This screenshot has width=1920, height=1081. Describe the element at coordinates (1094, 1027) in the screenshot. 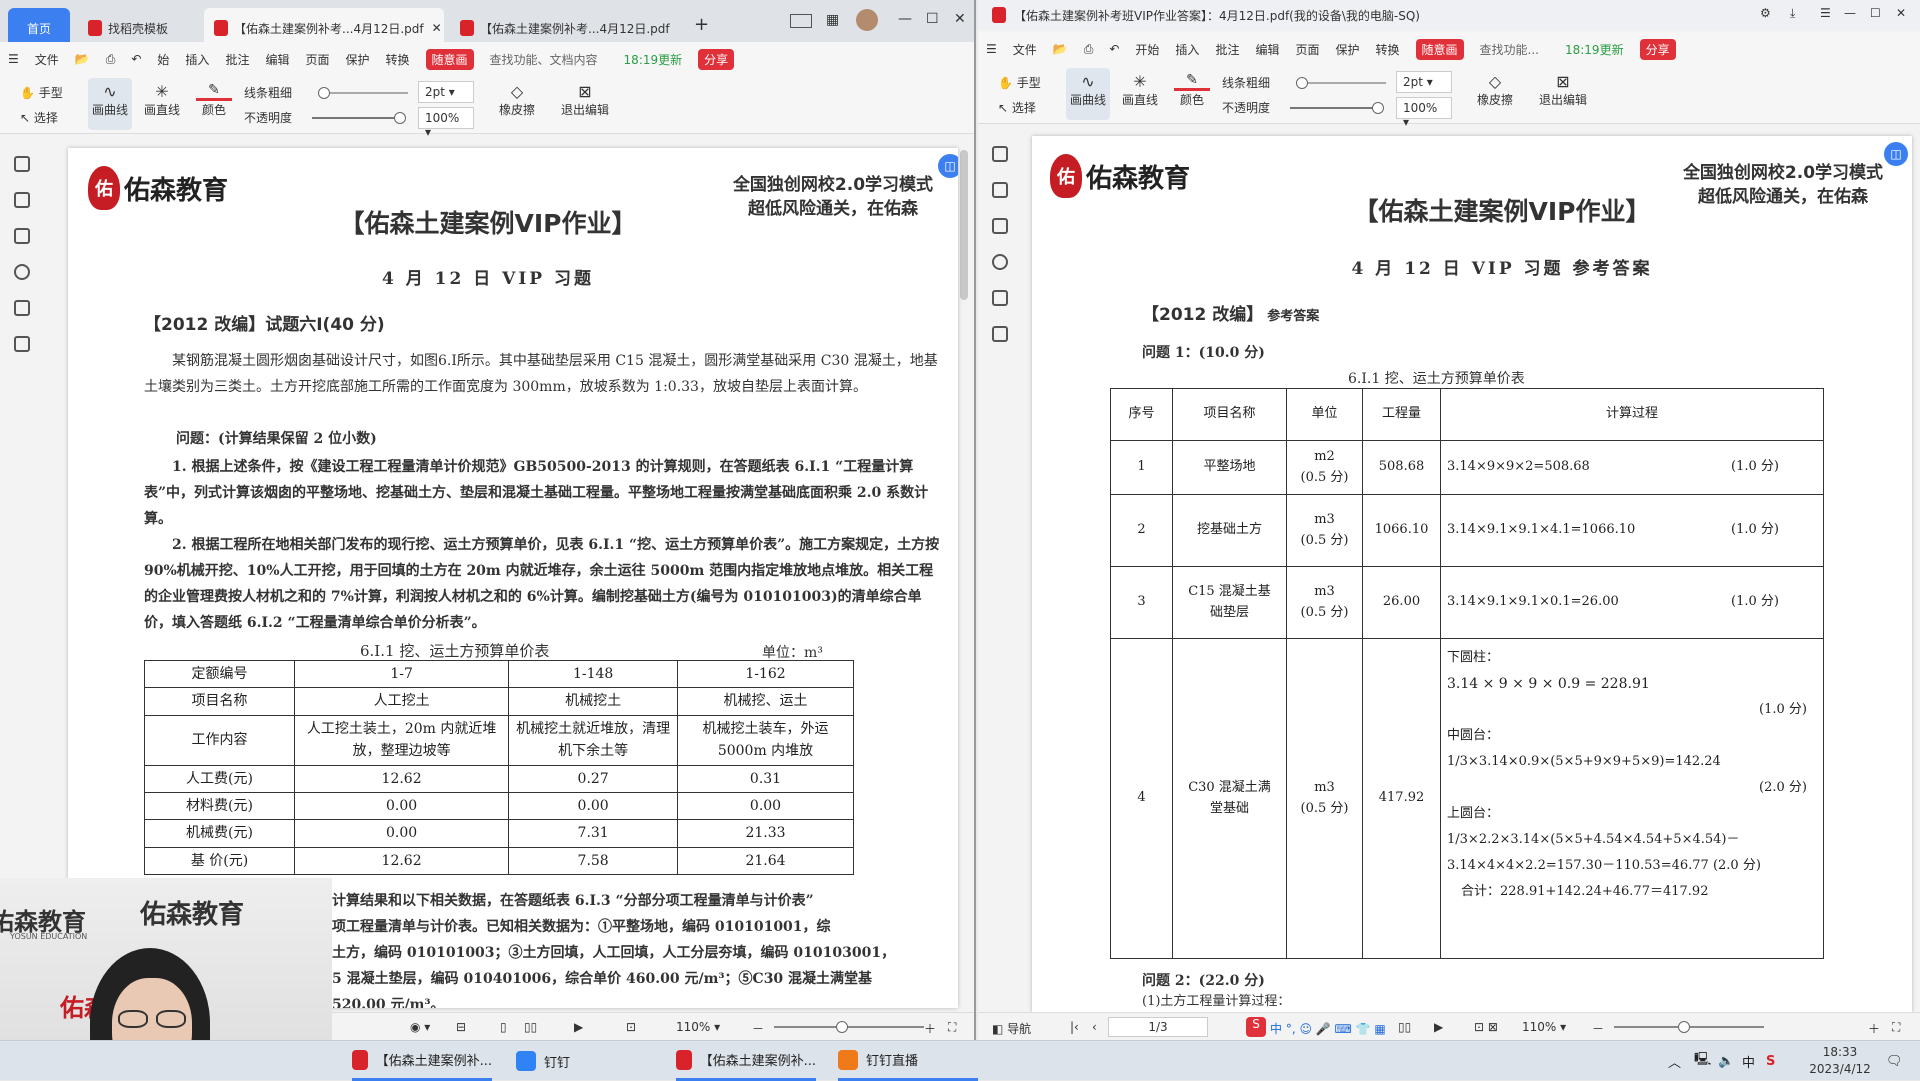

I see `prev-page-icon: ‹` at that location.